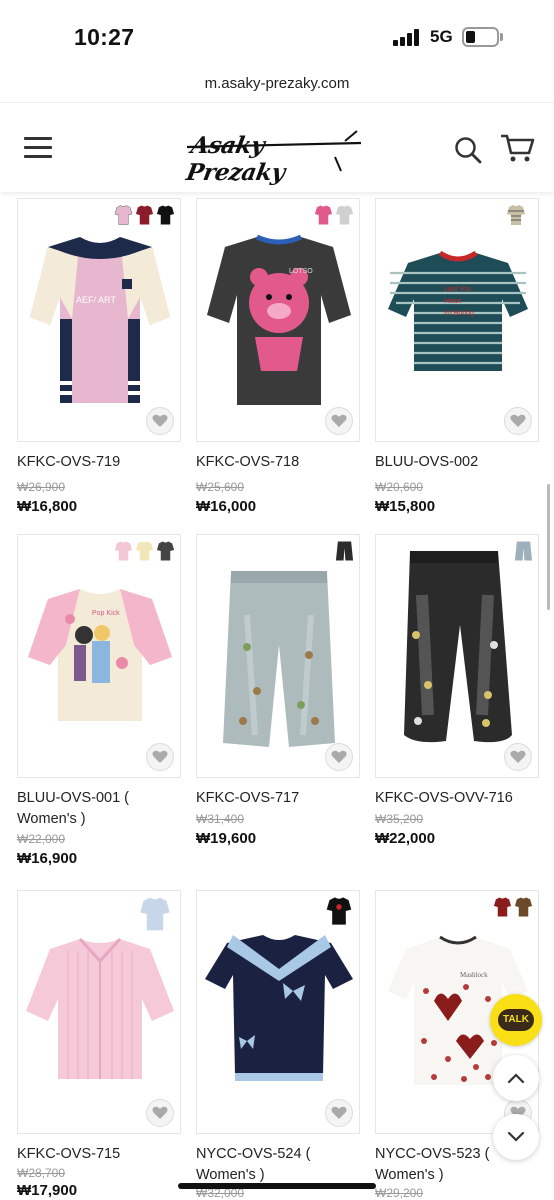 The height and width of the screenshot is (1200, 554). I want to click on svg-text: AEF/ ART, so click(96, 300).